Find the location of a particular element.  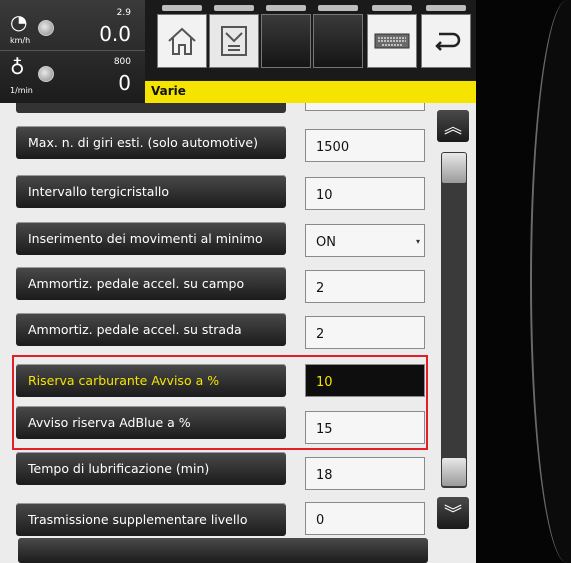

setting-button-wiper-interval: Intervallo tergicristallo is located at coordinates (151, 191).